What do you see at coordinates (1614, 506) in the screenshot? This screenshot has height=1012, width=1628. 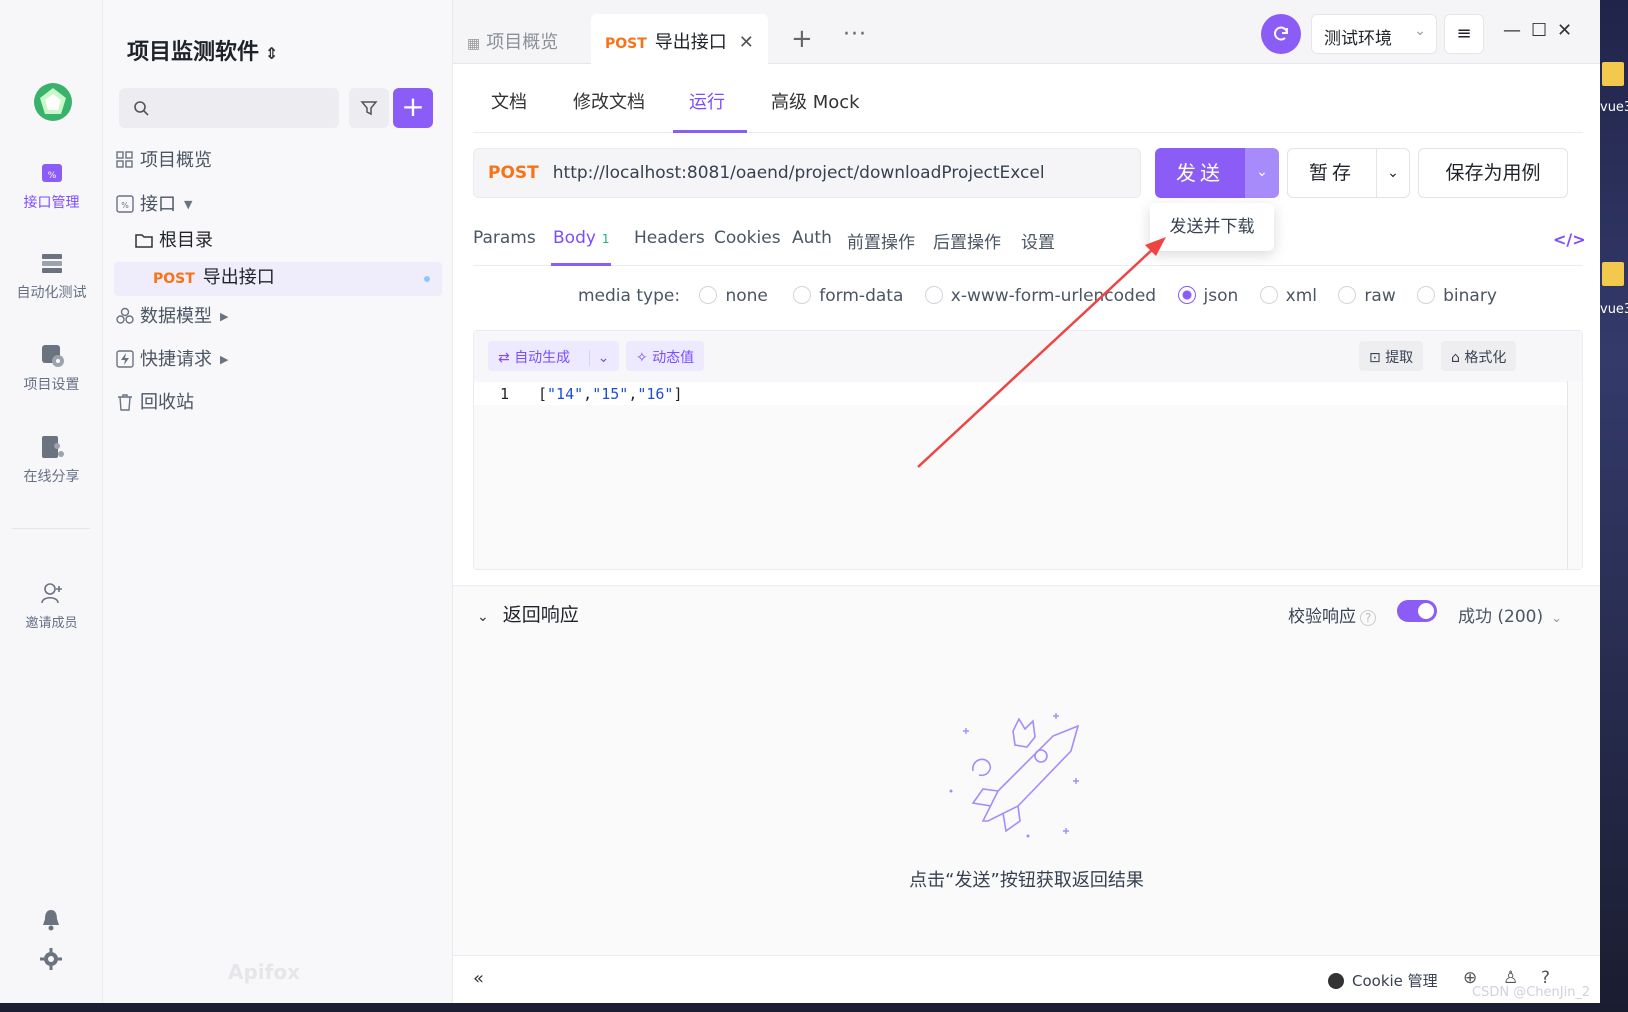 I see `desktop-background: vue3 vue3` at bounding box center [1614, 506].